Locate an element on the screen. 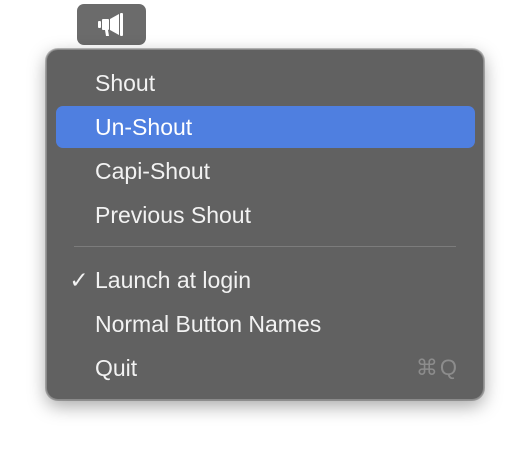  menu-item-label: Normal Button Names is located at coordinates (208, 324).